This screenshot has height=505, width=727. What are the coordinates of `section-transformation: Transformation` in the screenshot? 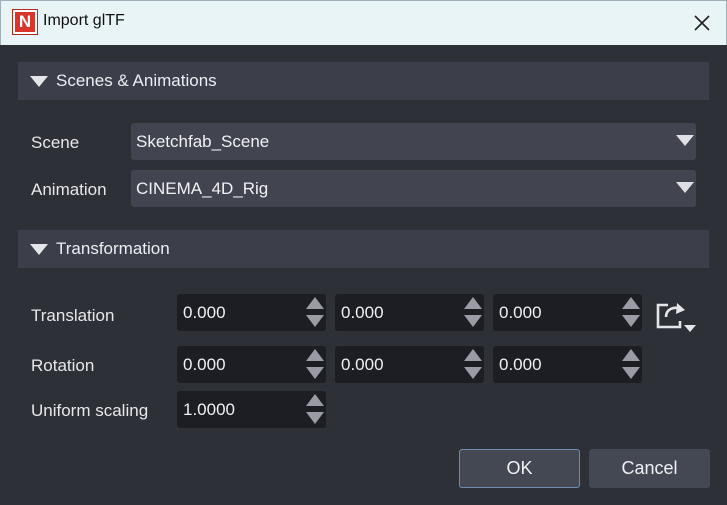 It's located at (363, 249).